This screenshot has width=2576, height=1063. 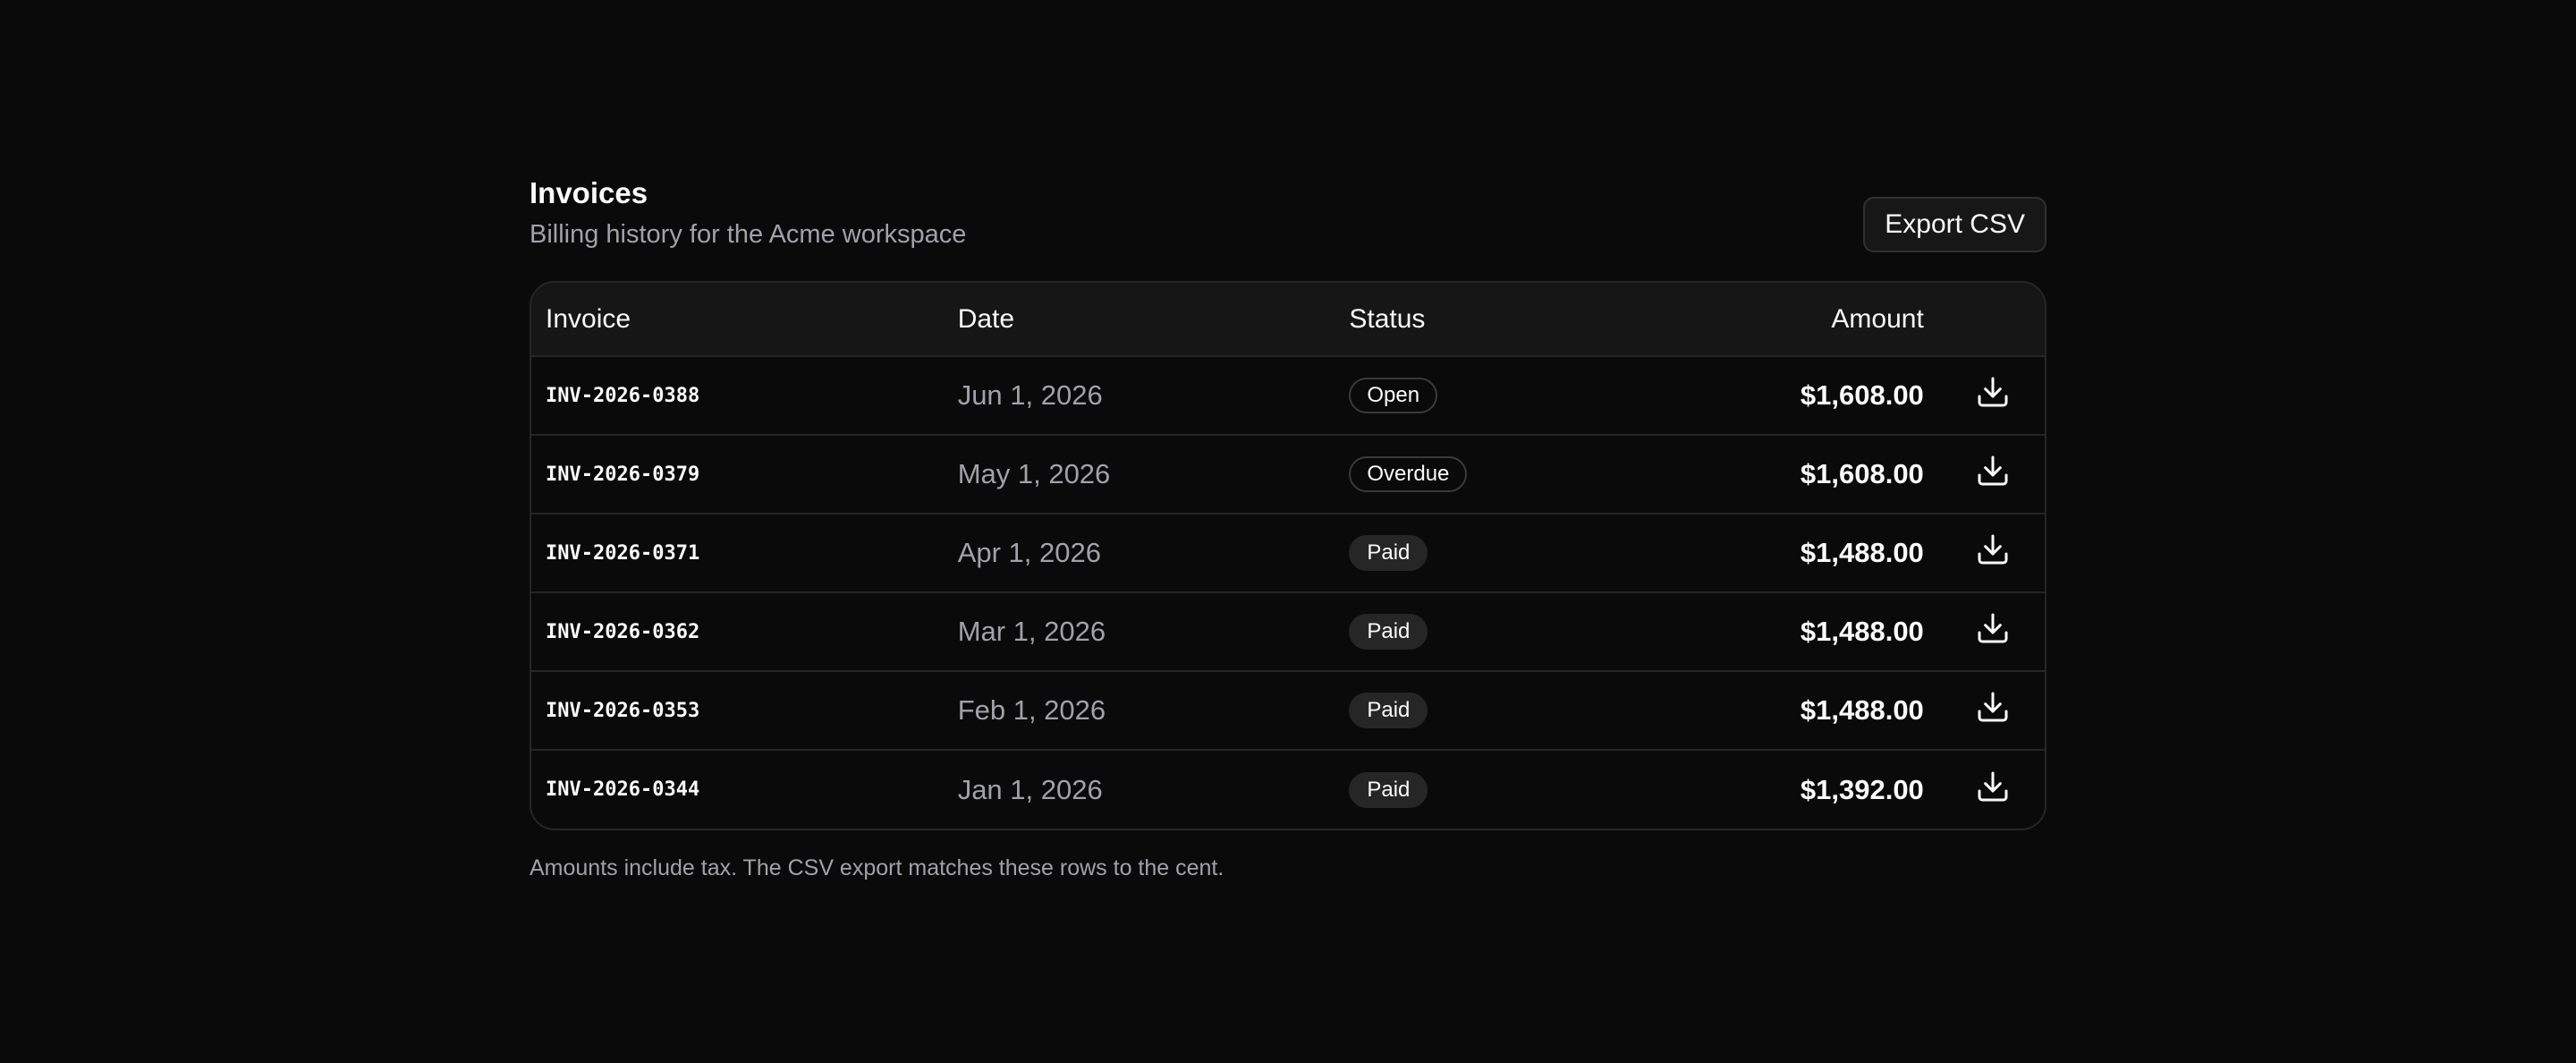 I want to click on table-header-row: Invoice Date Status Amount, so click(x=1288, y=320).